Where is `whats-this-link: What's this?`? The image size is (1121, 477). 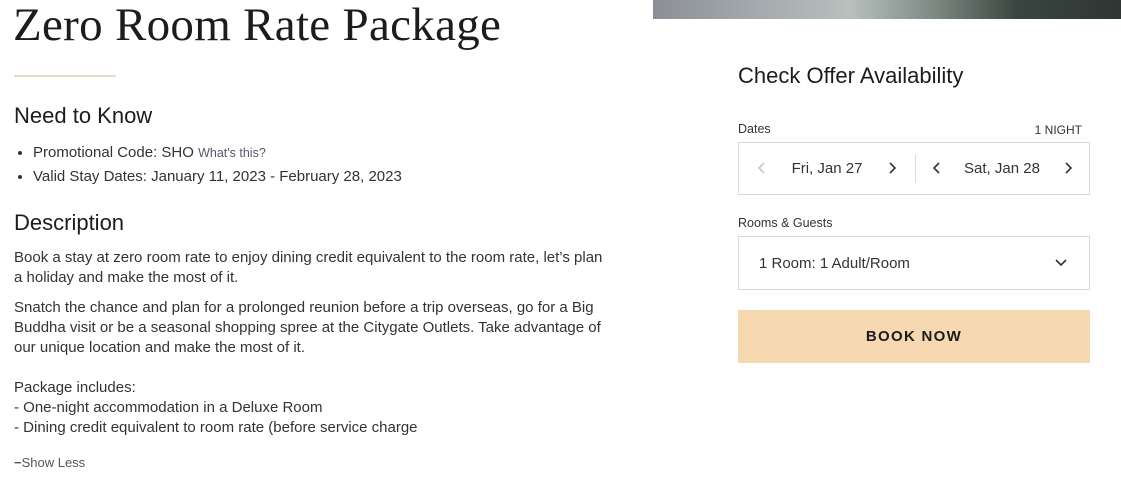
whats-this-link: What's this? is located at coordinates (232, 153).